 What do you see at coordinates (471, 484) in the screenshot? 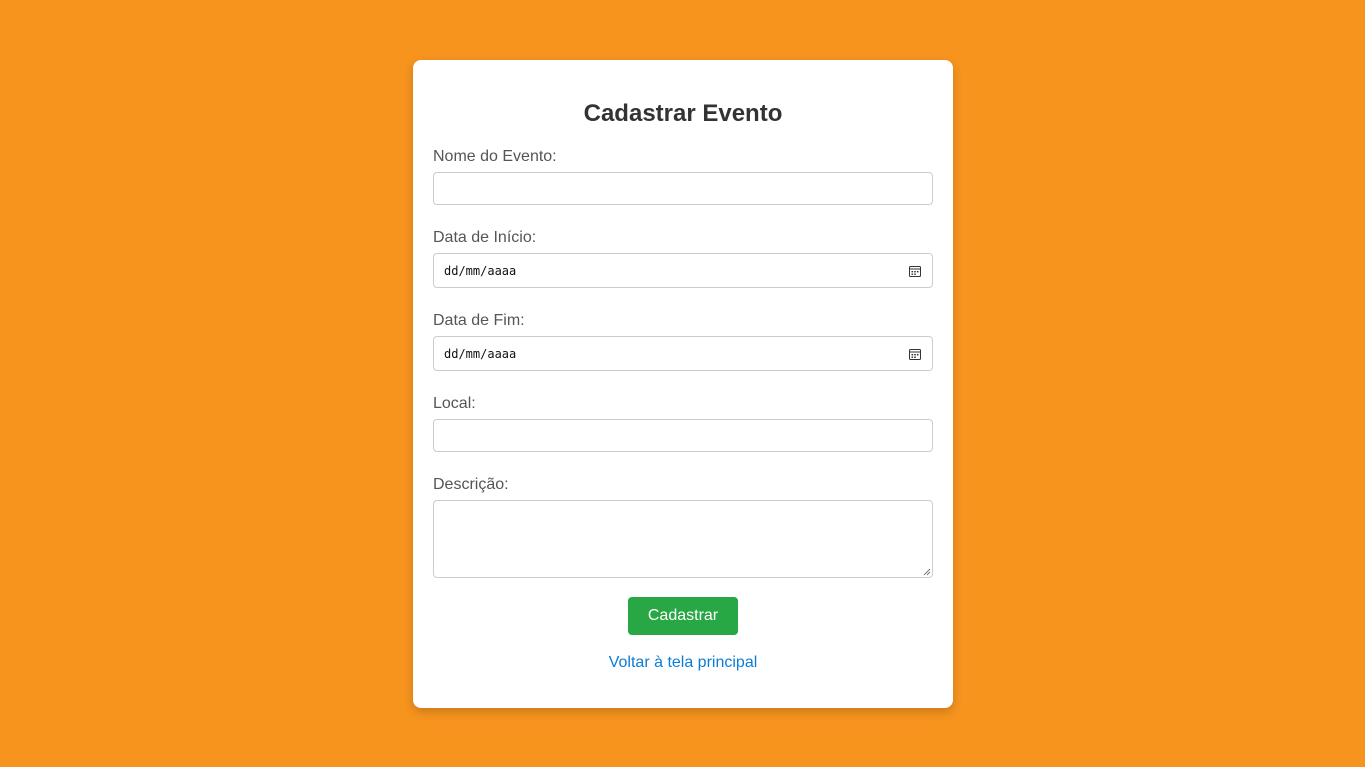
I see `descricao-label: Descrição:` at bounding box center [471, 484].